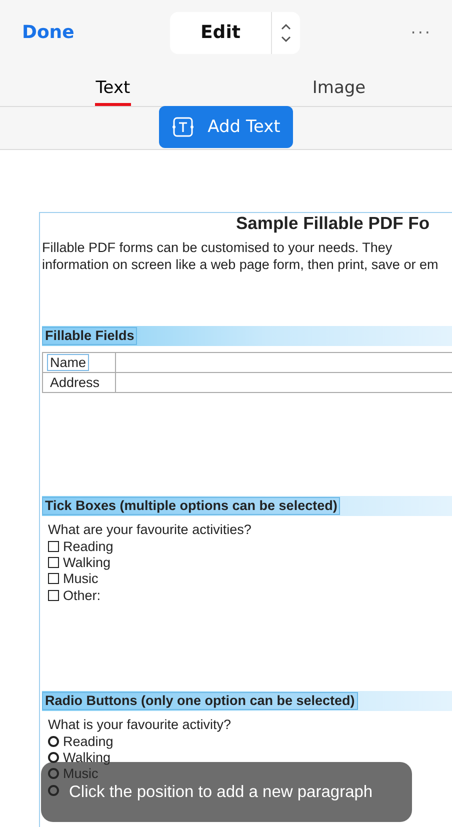 The image size is (452, 827). I want to click on more-button: ···, so click(421, 32).